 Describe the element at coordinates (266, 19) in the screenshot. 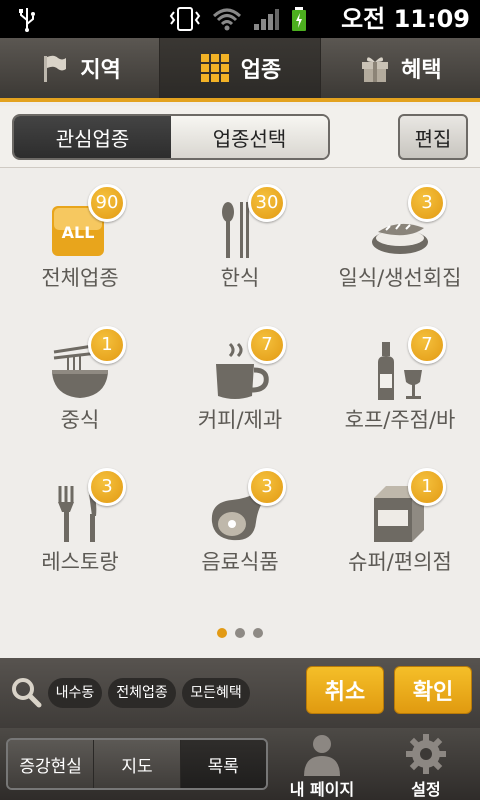

I see `signal-icon` at that location.